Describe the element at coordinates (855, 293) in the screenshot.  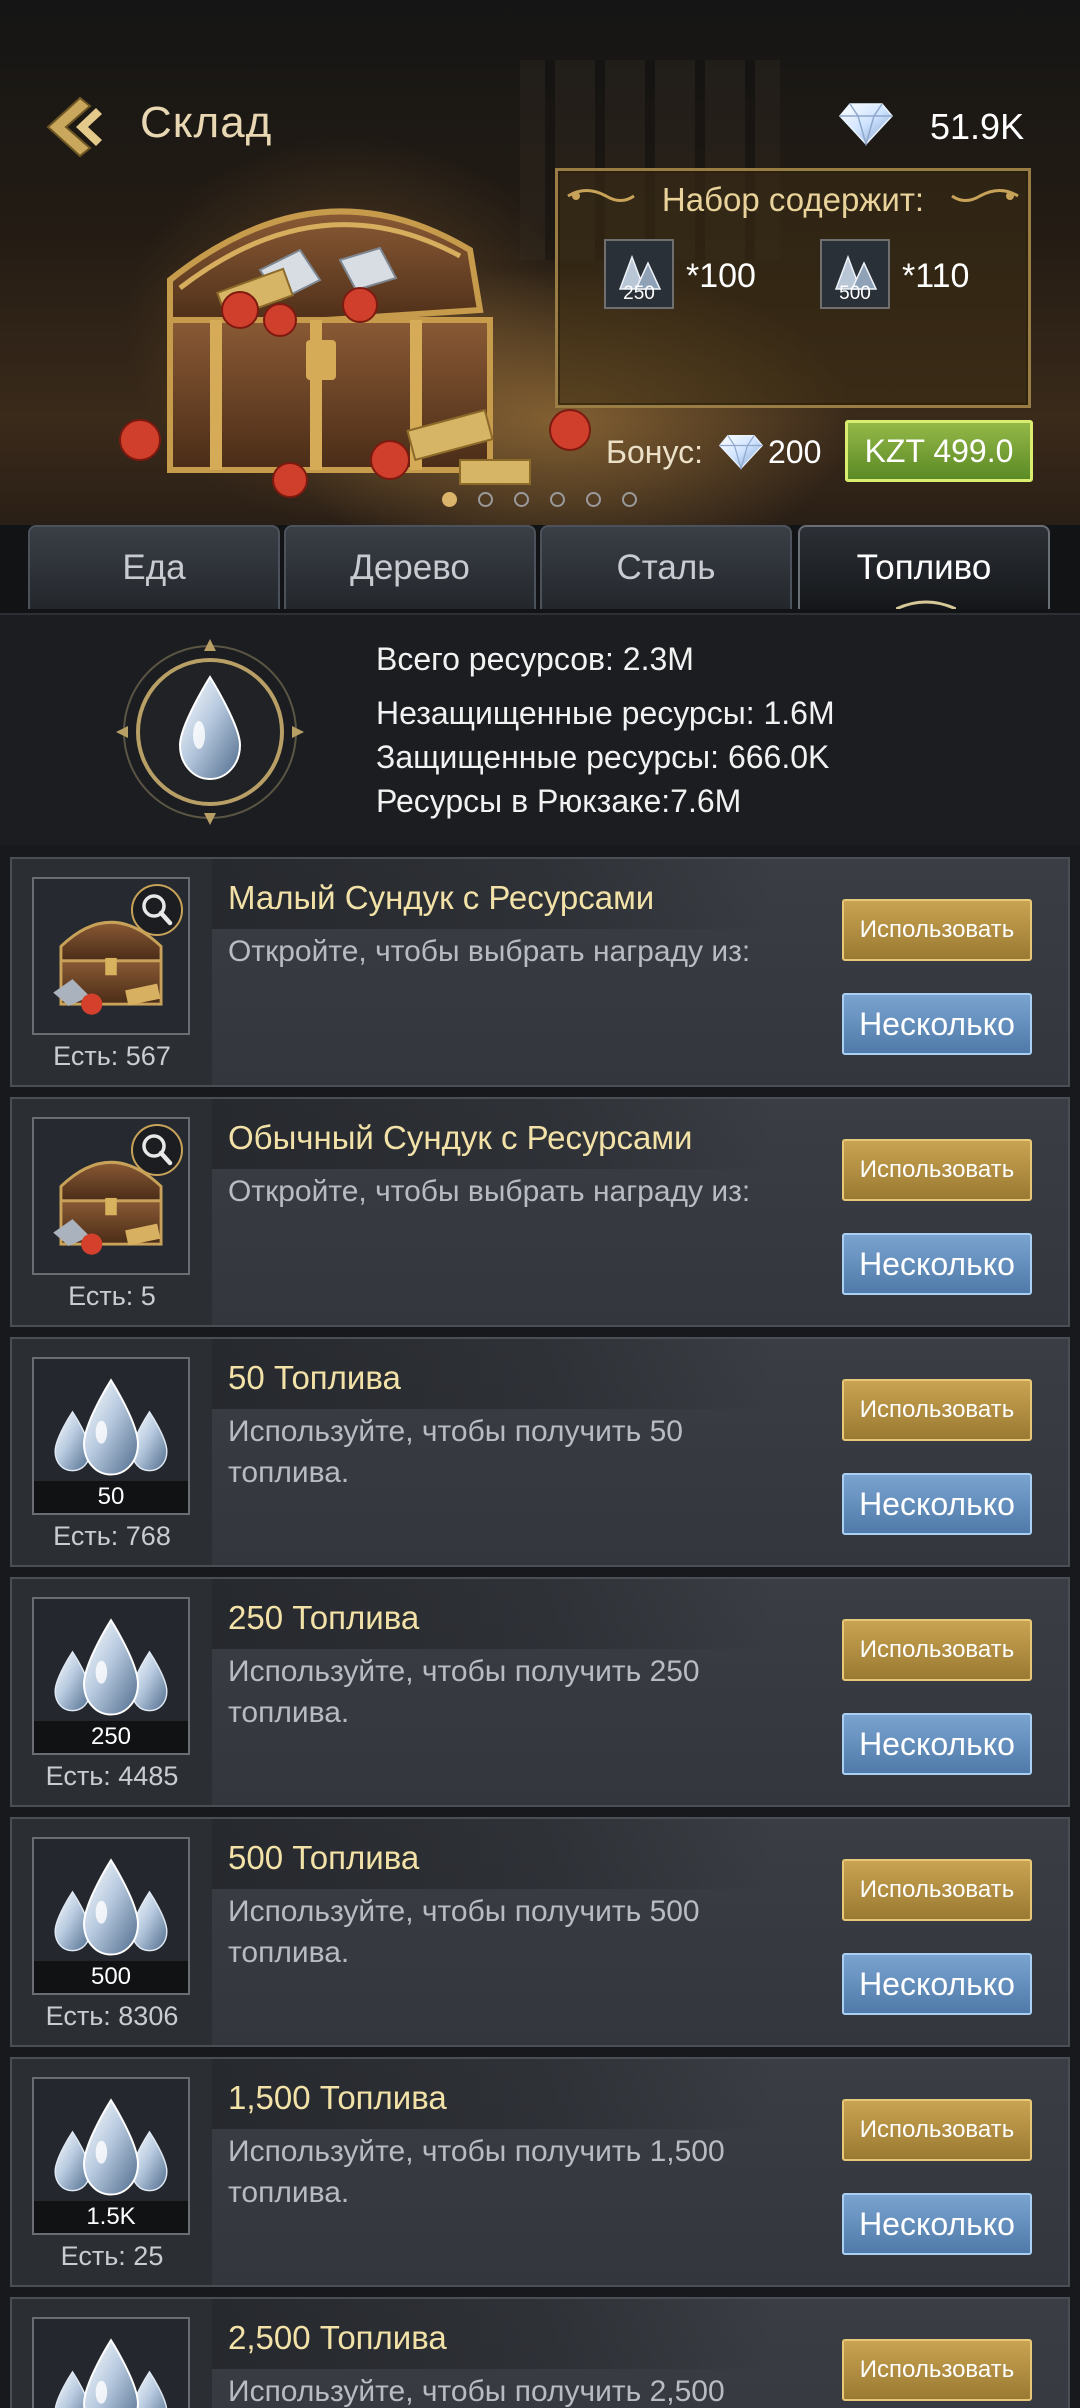
I see `kit-item-label: 500` at that location.